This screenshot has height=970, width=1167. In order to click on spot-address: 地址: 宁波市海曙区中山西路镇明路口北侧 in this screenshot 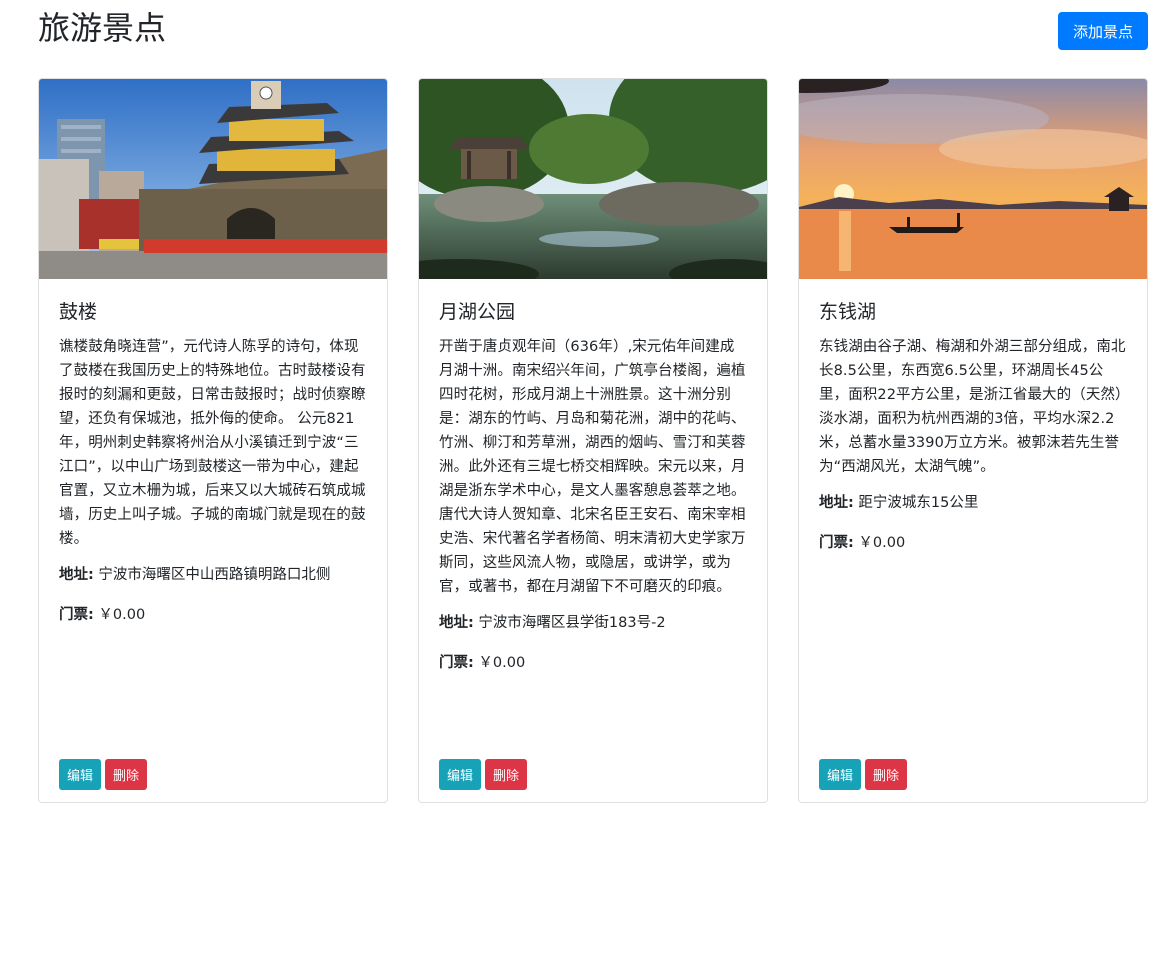, I will do `click(214, 575)`.